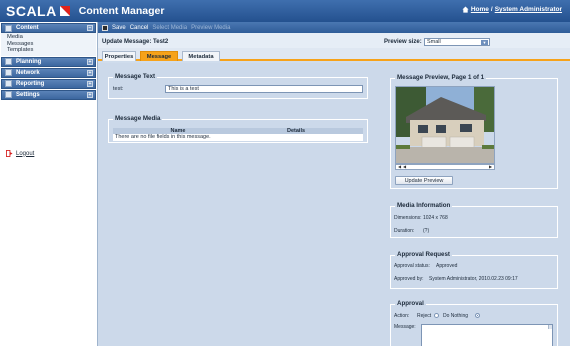  Describe the element at coordinates (138, 118) in the screenshot. I see `panel-title: Message Media` at that location.